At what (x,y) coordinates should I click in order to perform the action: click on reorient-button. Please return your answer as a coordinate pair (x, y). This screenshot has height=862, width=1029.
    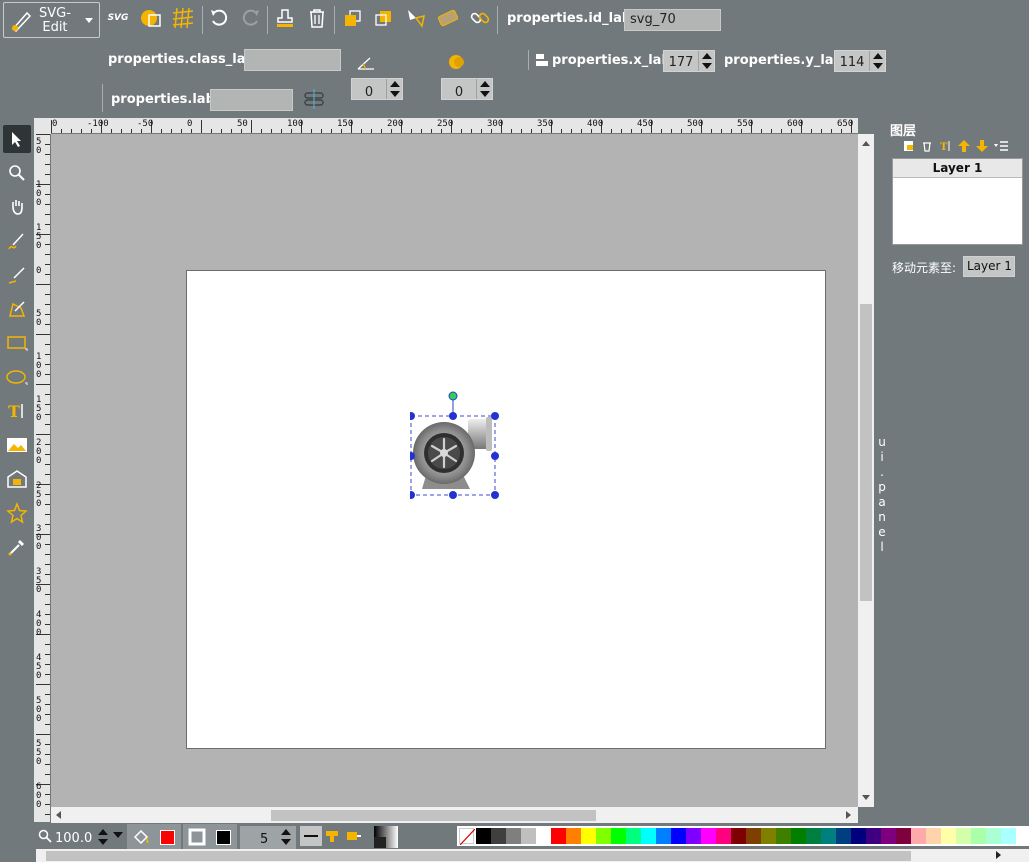
    Looking at the image, I should click on (416, 18).